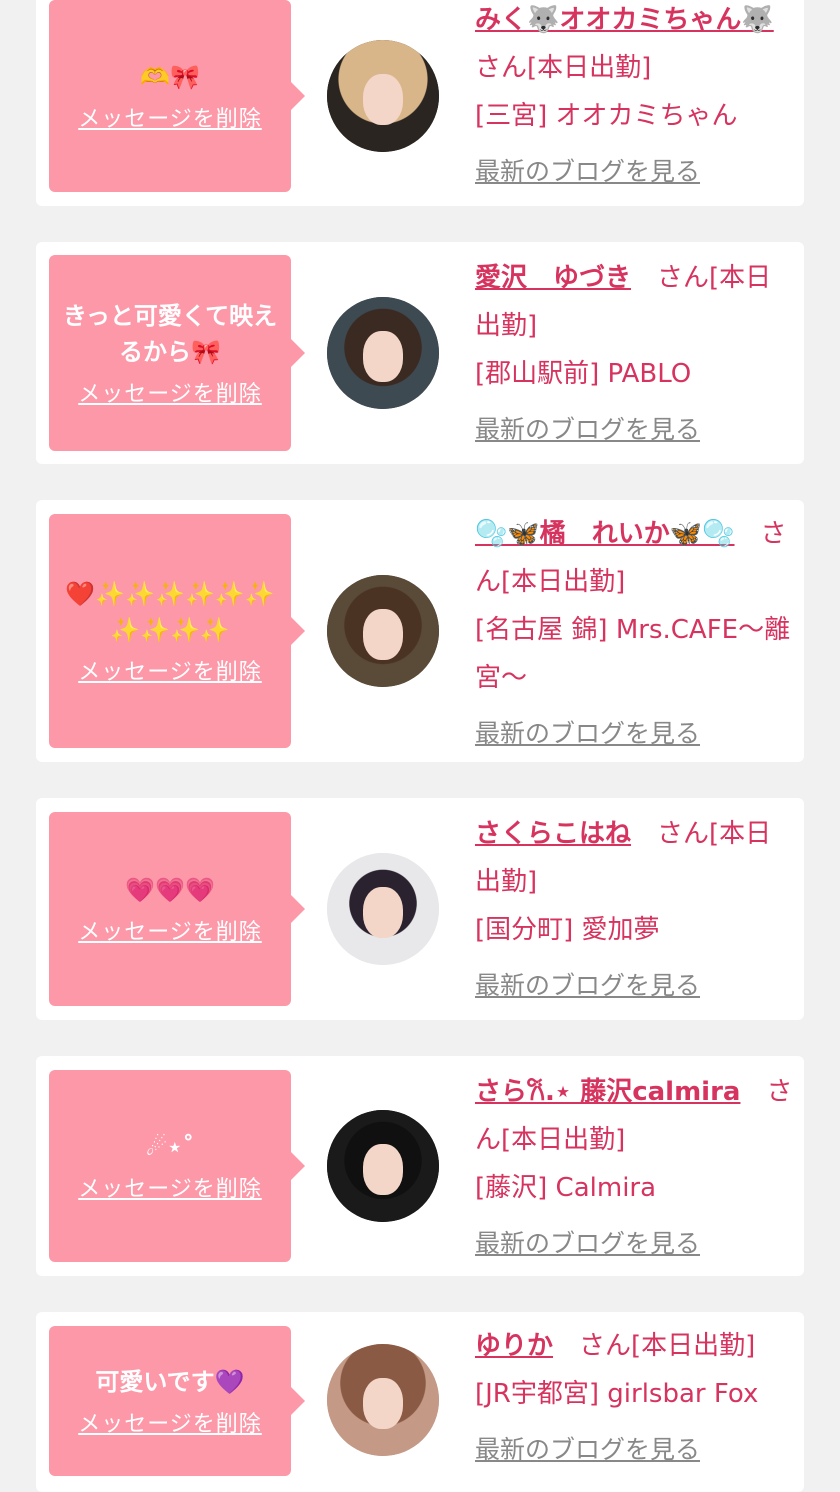 The height and width of the screenshot is (1492, 840). I want to click on shop-label: [JR宇都宮] girlsbar Fox, so click(617, 1394).